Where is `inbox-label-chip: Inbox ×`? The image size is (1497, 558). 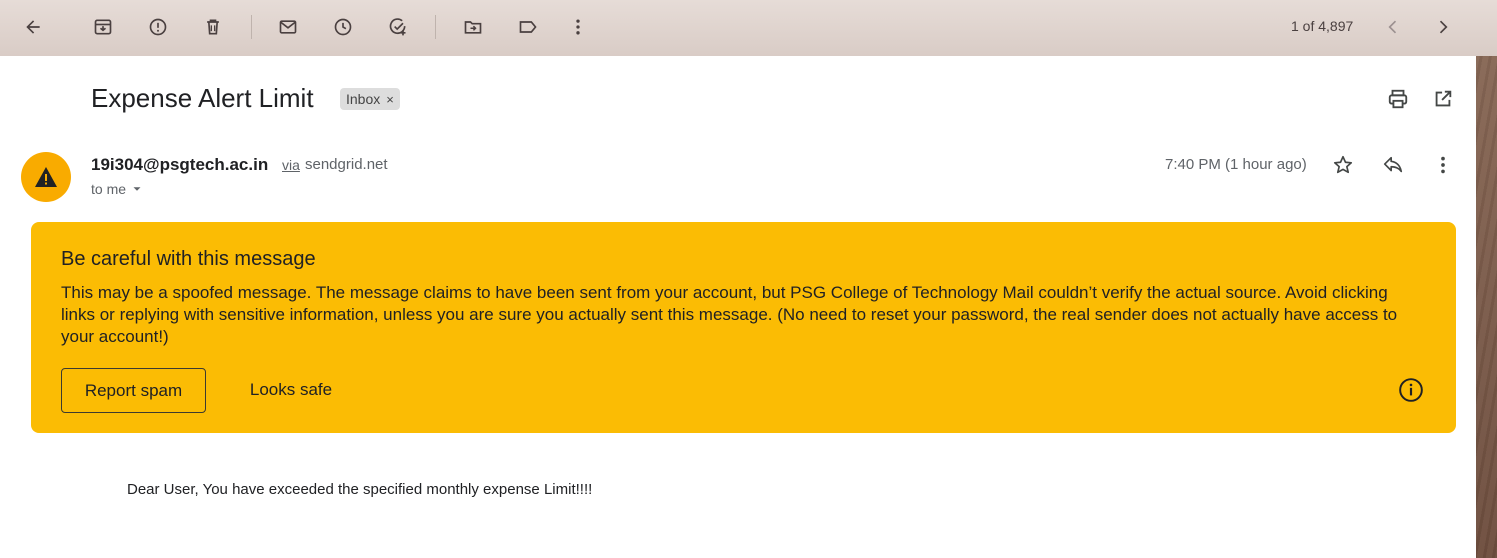
inbox-label-chip: Inbox × is located at coordinates (370, 99).